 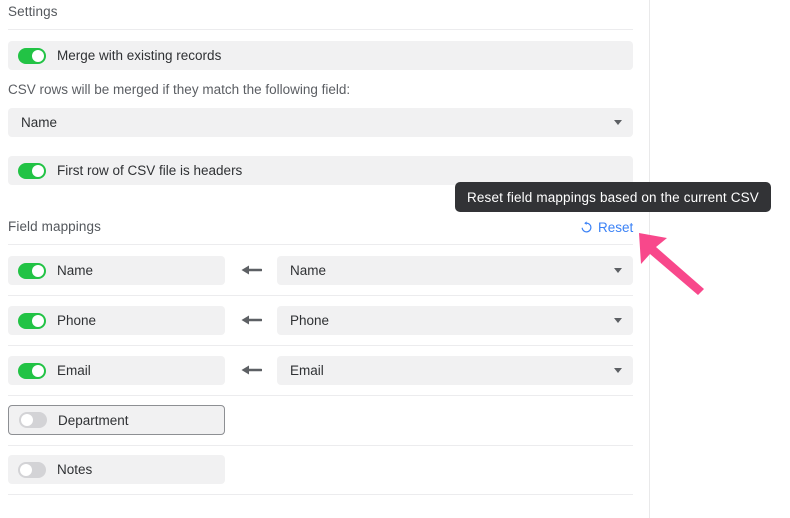 I want to click on mapping-row-field-name: Name, so click(x=116, y=270).